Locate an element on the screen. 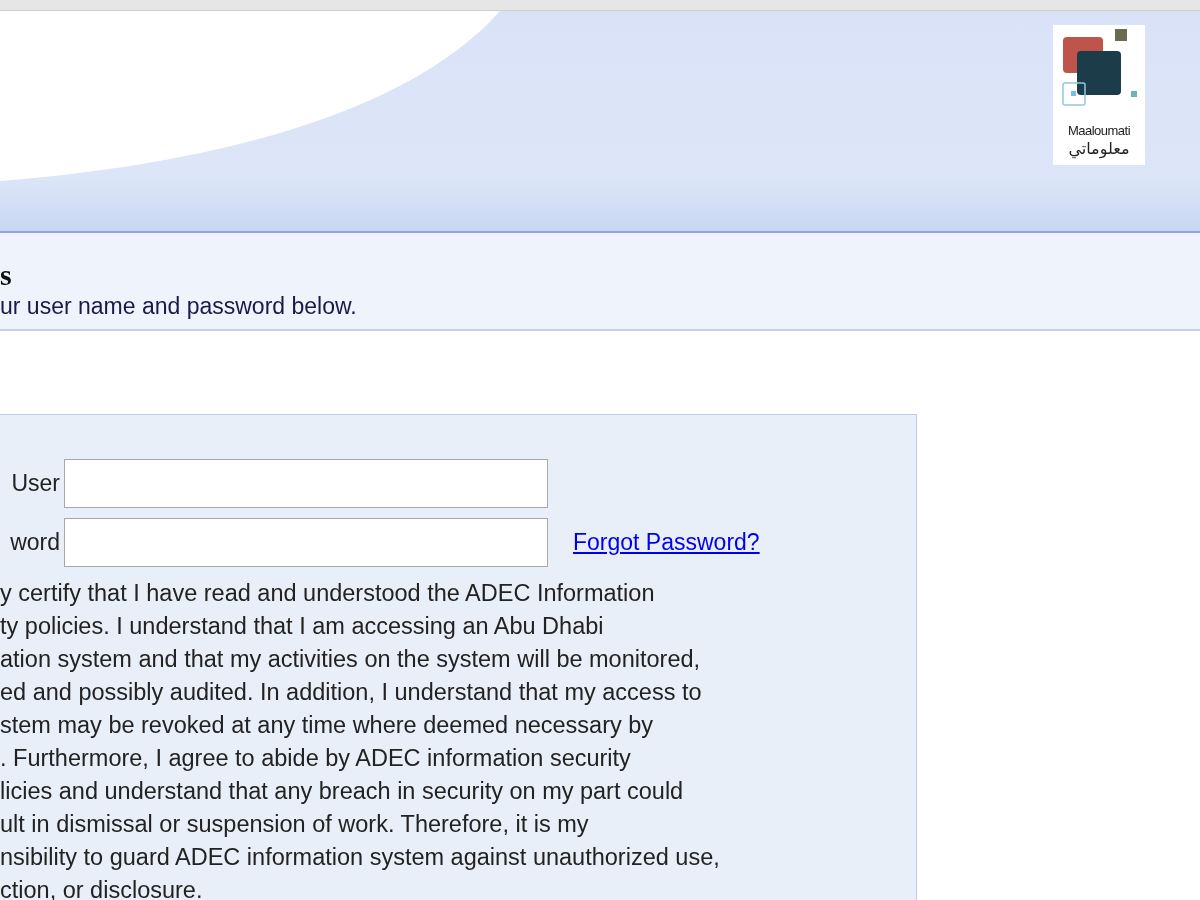  instruction-text: ur user name and password below. is located at coordinates (179, 306).